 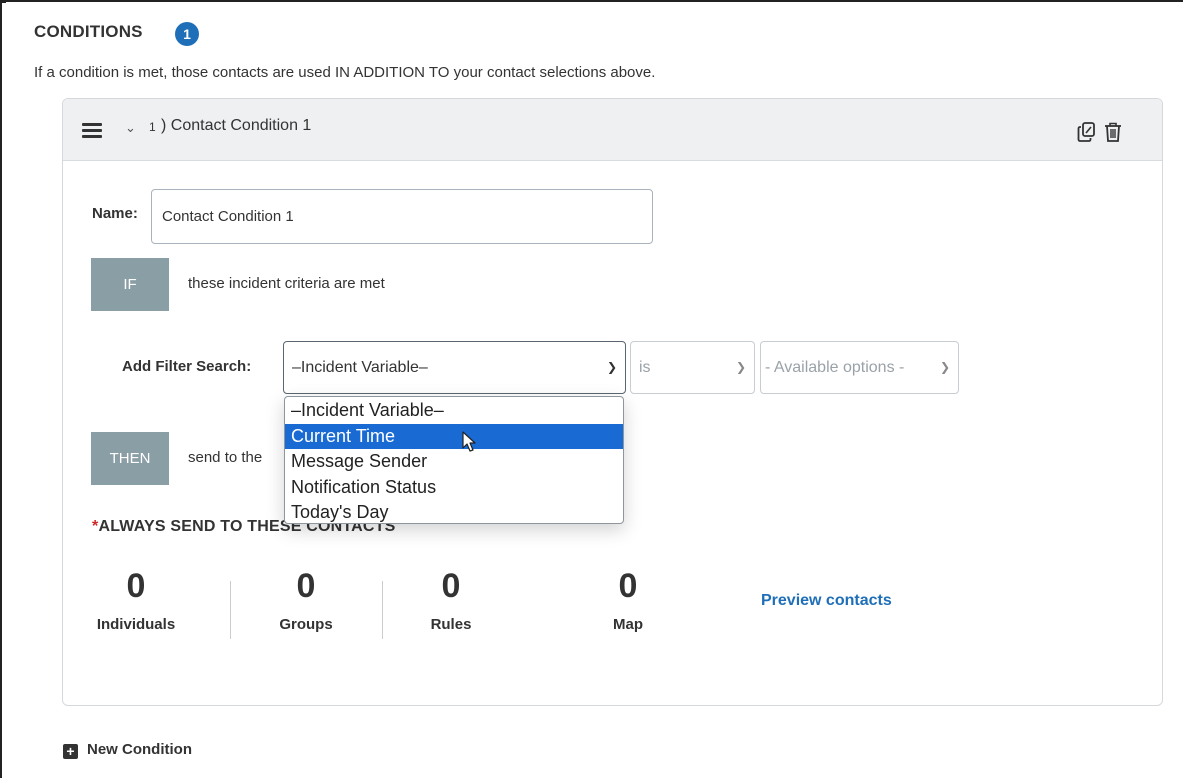 What do you see at coordinates (88, 31) in the screenshot?
I see `section-title: CONDITIONS` at bounding box center [88, 31].